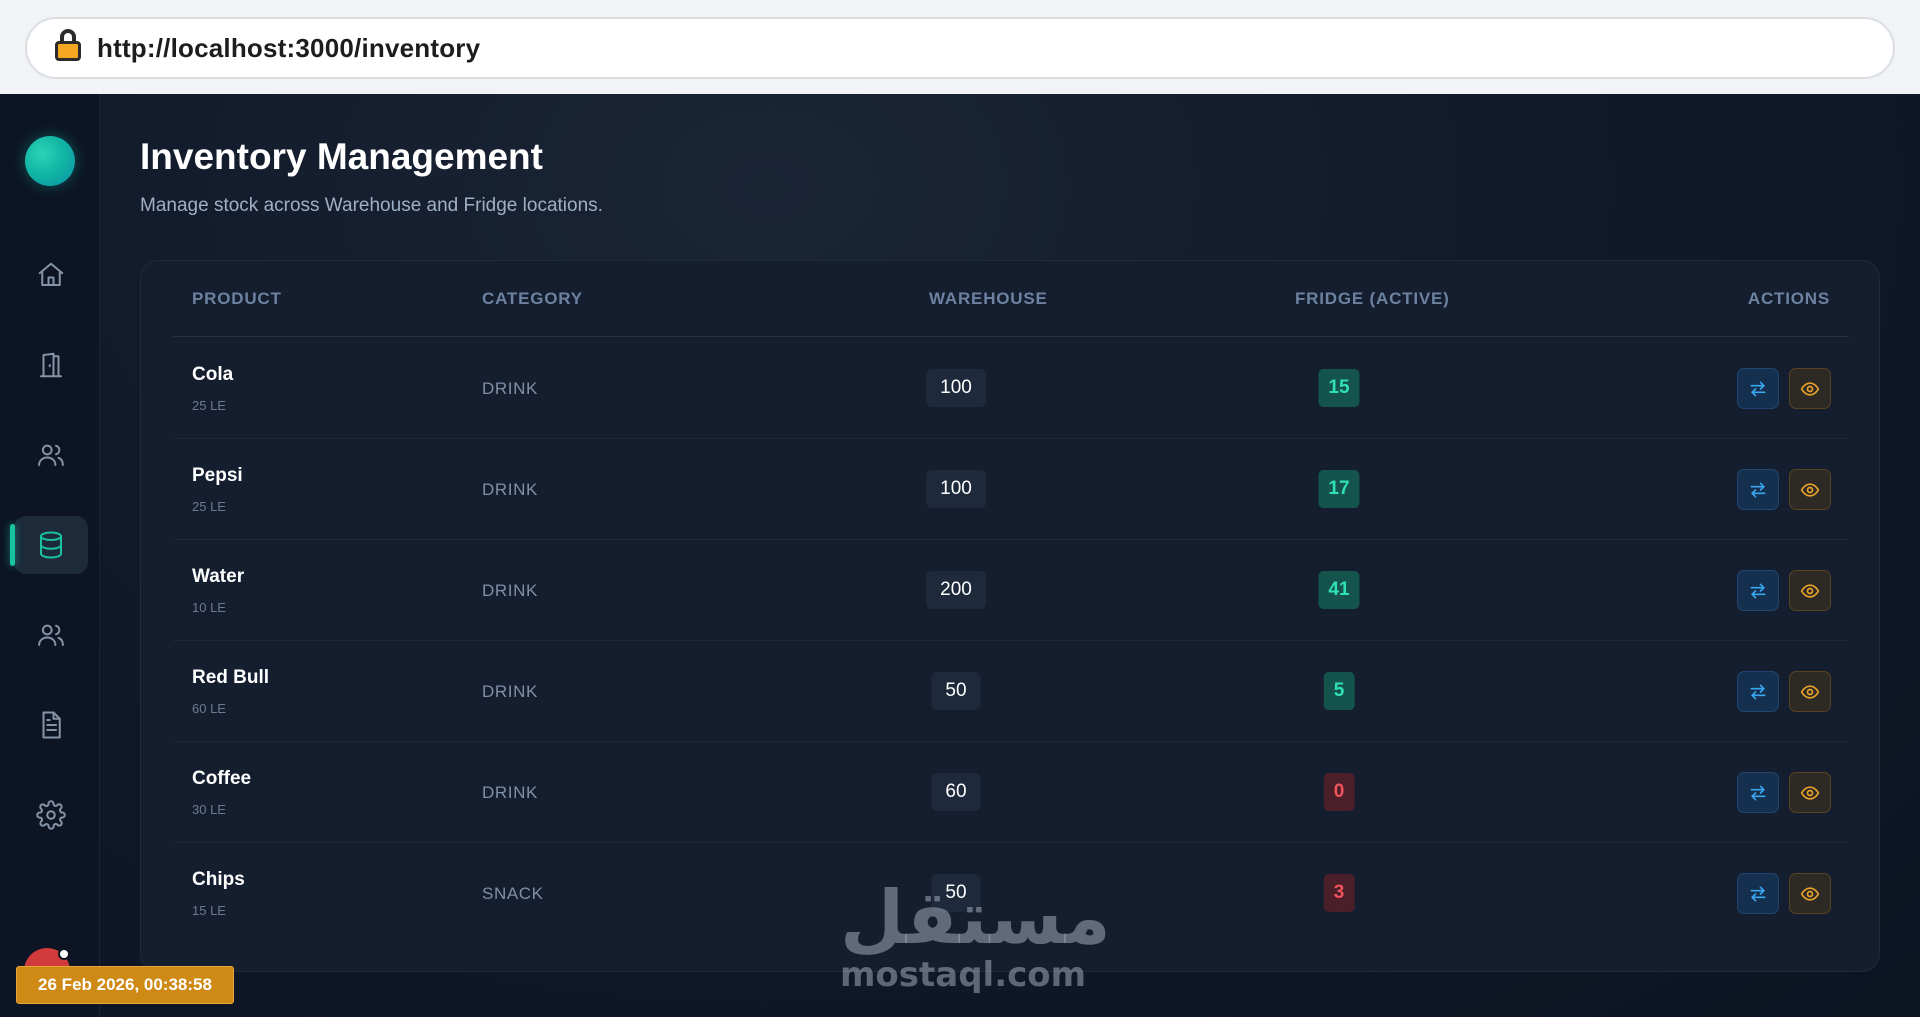  I want to click on product-name: Chips, so click(218, 879).